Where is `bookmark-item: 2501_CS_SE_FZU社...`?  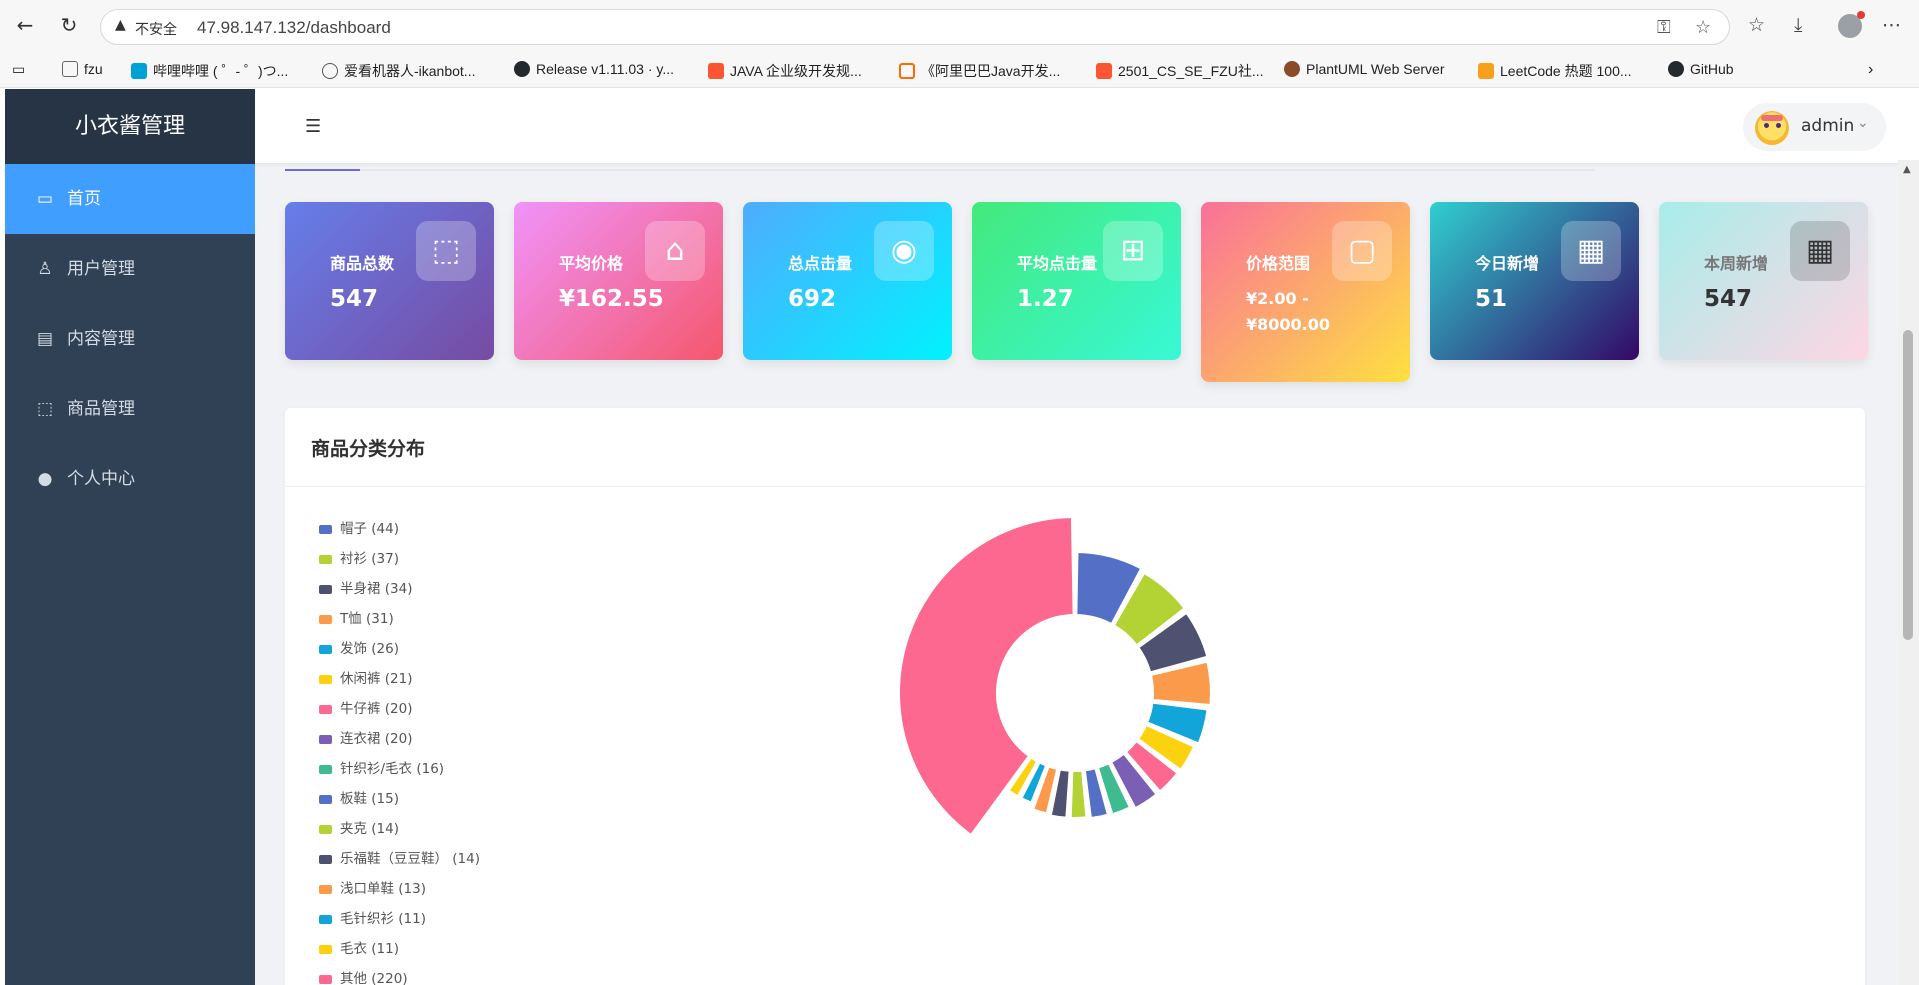 bookmark-item: 2501_CS_SE_FZU社... is located at coordinates (1180, 71).